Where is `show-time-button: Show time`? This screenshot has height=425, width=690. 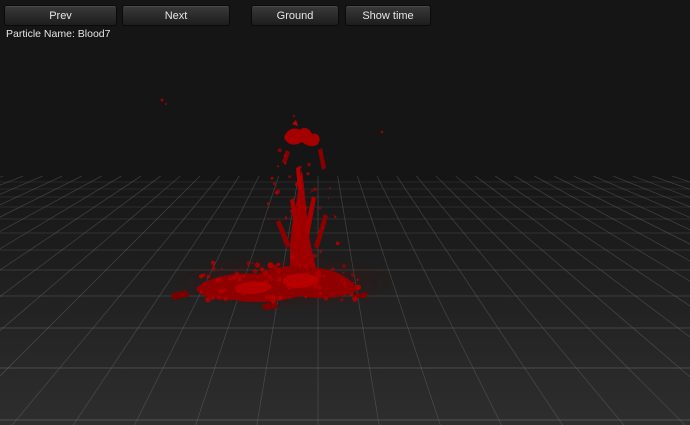
show-time-button: Show time is located at coordinates (388, 15).